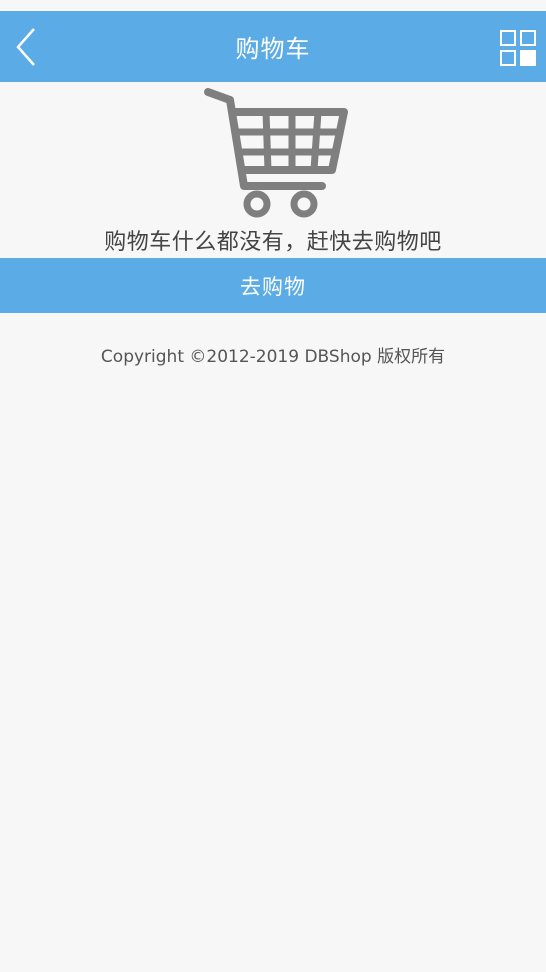 This screenshot has height=972, width=546. I want to click on go-shopping-button: 去购物, so click(273, 285).